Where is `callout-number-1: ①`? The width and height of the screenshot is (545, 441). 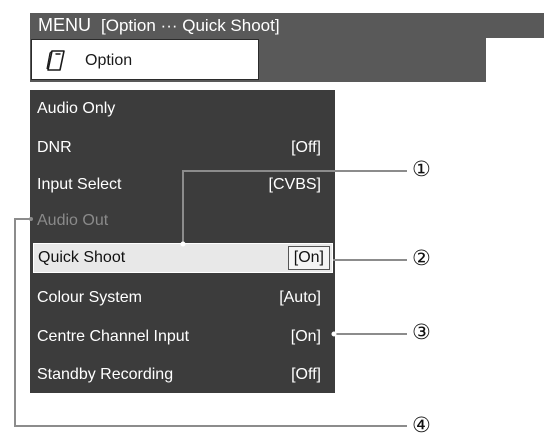
callout-number-1: ① is located at coordinates (421, 169).